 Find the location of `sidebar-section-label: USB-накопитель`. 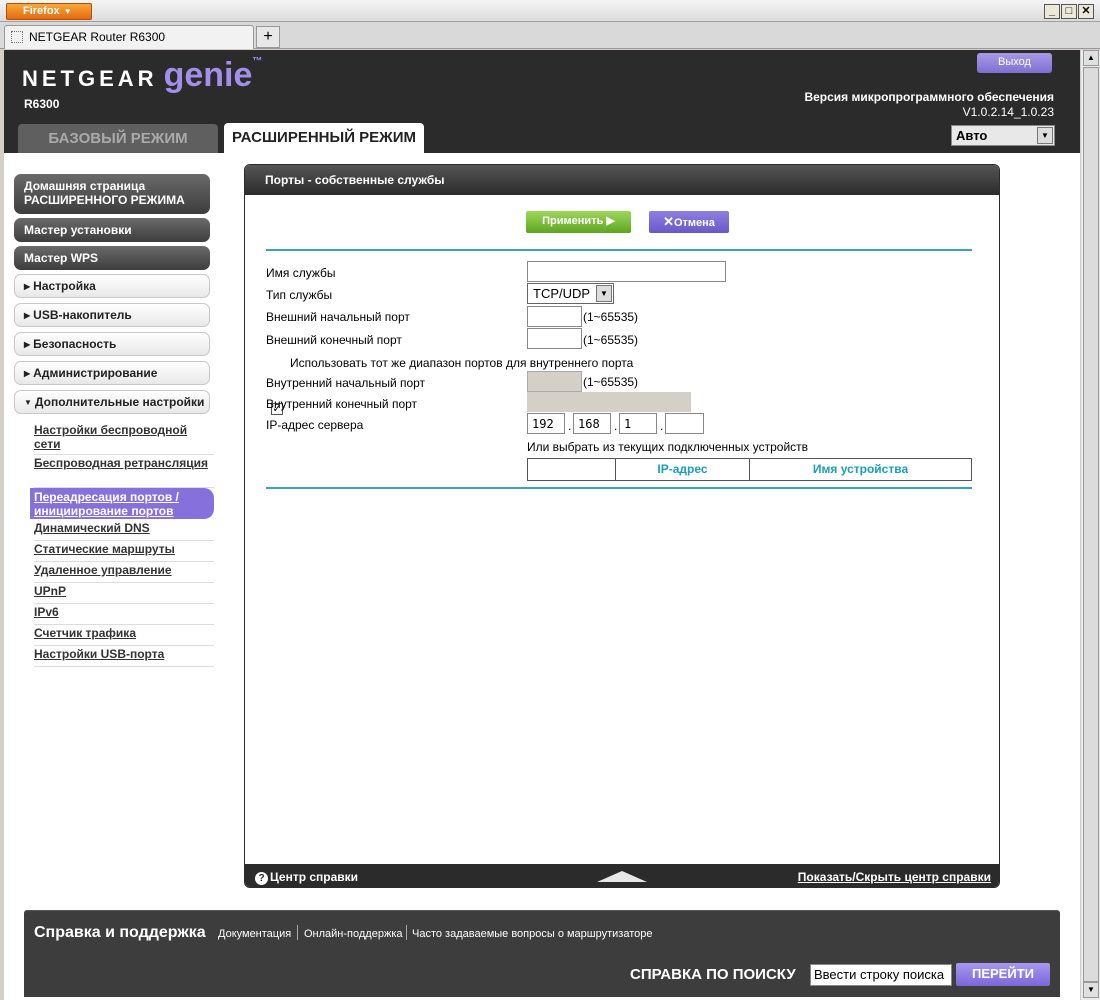

sidebar-section-label: USB-накопитель is located at coordinates (82, 315).